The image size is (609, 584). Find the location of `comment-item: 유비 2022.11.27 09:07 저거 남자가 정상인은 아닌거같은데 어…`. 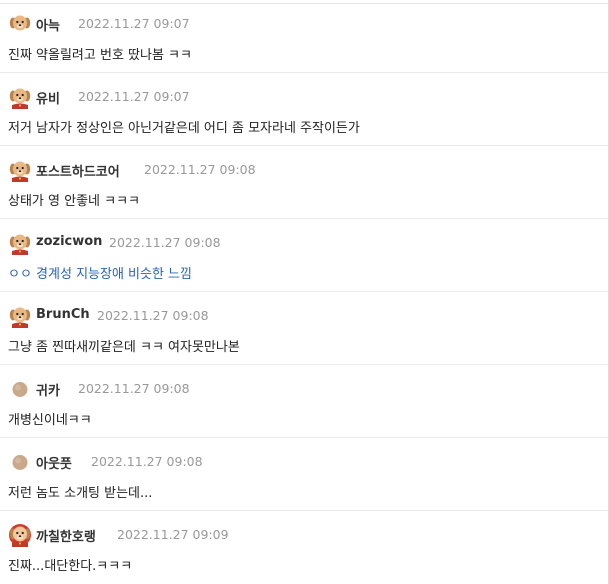

comment-item: 유비 2022.11.27 09:07 저거 남자가 정상인은 아닌거같은데 어… is located at coordinates (304, 109).